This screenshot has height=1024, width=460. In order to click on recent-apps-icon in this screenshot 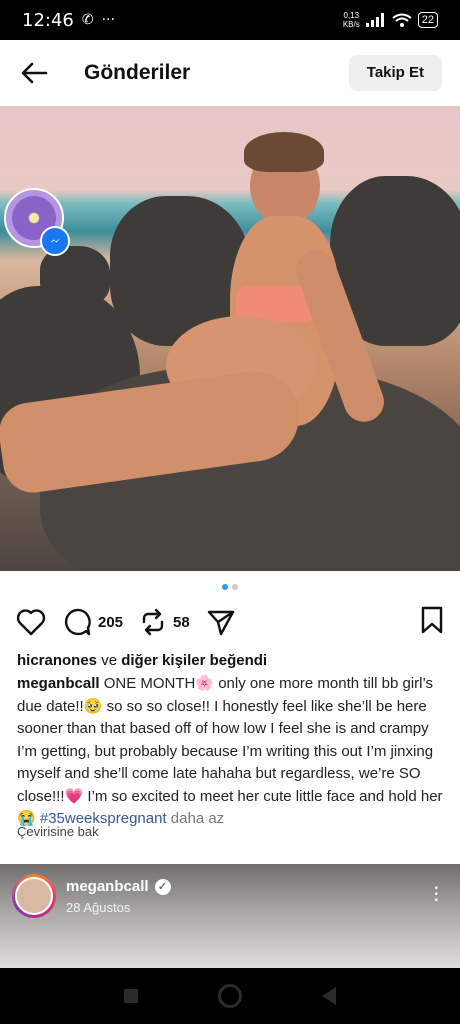, I will do `click(131, 996)`.